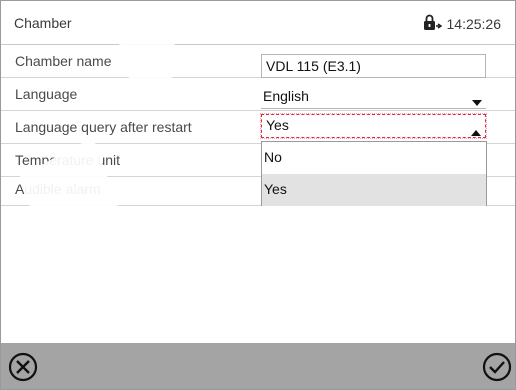 This screenshot has width=516, height=390. I want to click on chamber-name-label: Chamber name, so click(63, 61).